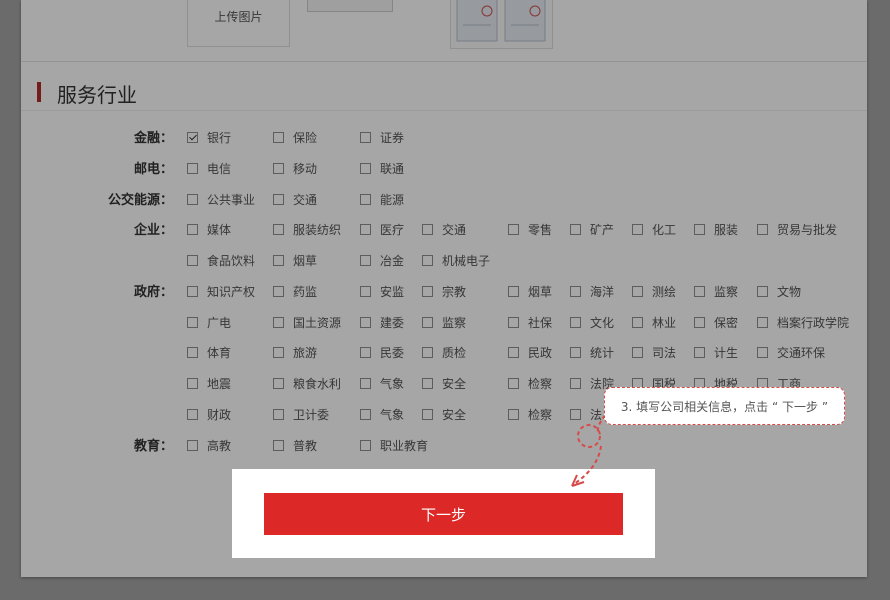  I want to click on industry-option: 药监, so click(295, 291).